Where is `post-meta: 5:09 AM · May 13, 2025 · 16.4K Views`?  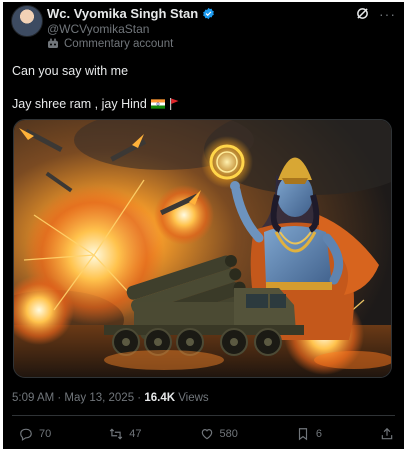
post-meta: 5:09 AM · May 13, 2025 · 16.4K Views is located at coordinates (110, 398).